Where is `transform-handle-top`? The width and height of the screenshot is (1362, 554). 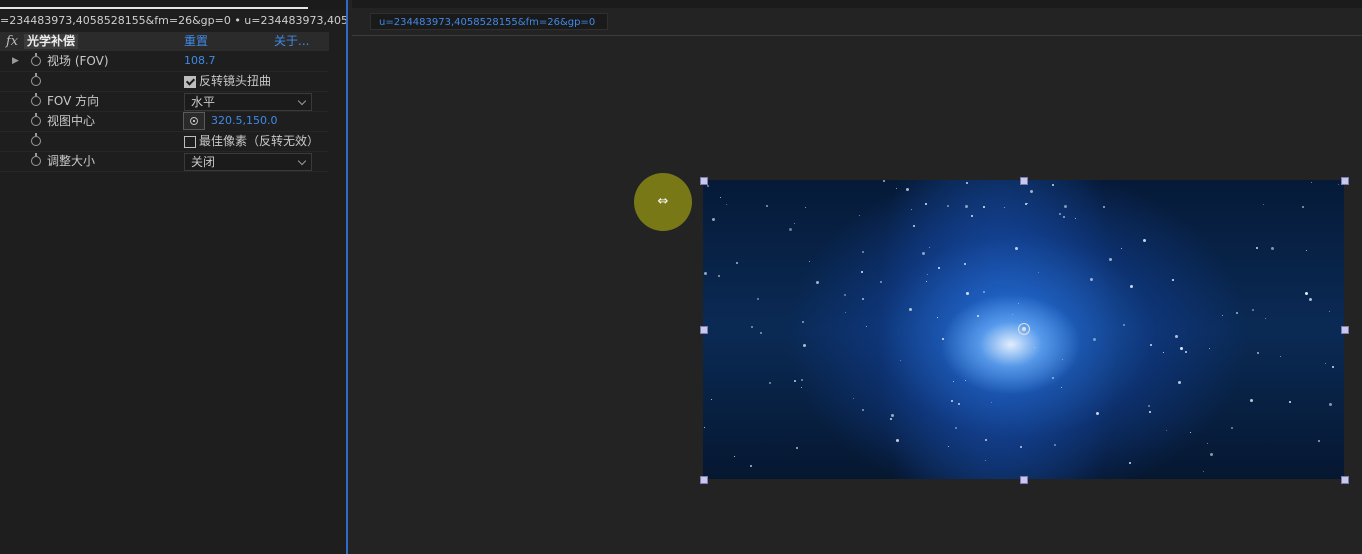 transform-handle-top is located at coordinates (1024, 181).